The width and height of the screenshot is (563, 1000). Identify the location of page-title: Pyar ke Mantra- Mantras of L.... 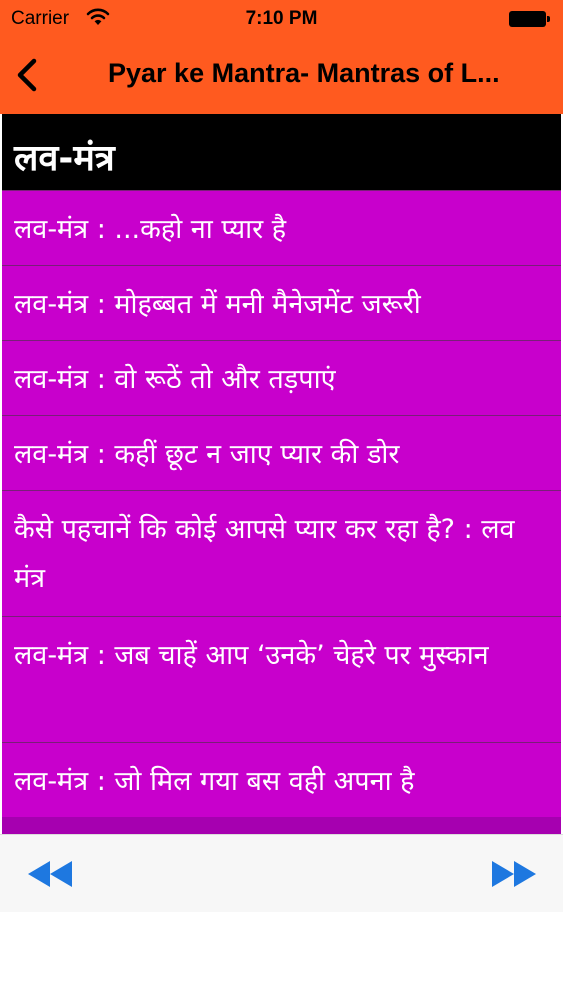
(304, 73).